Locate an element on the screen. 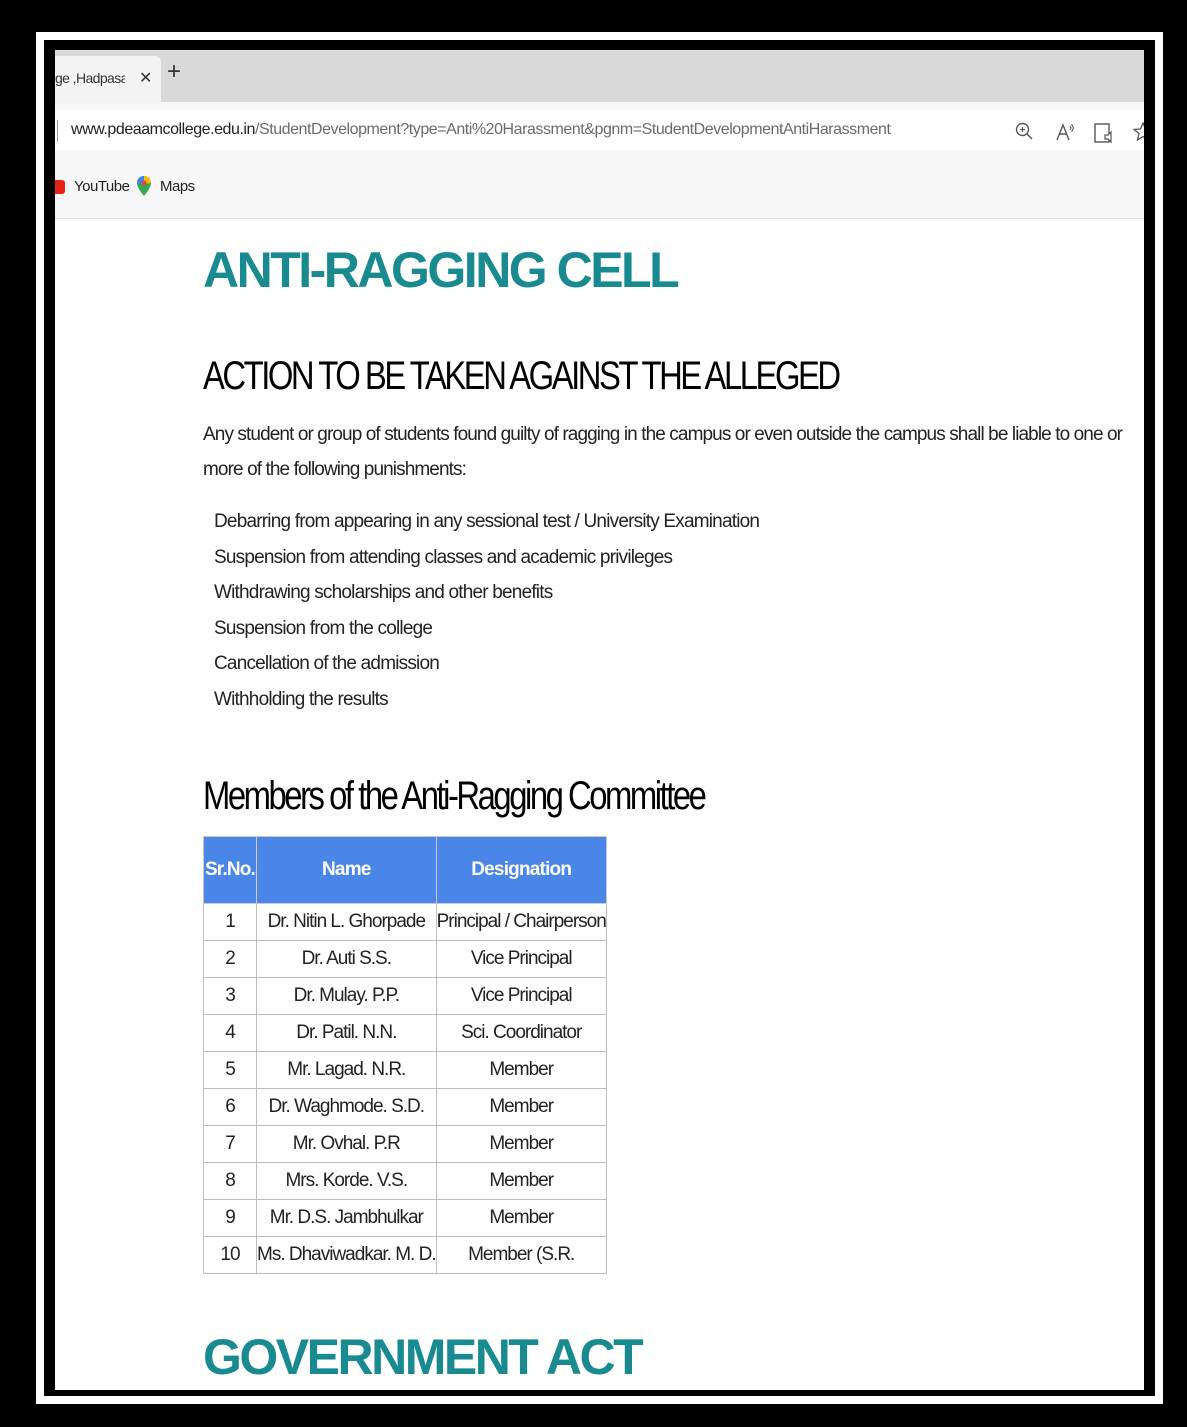 The height and width of the screenshot is (1427, 1187). immersive-reader-icon is located at coordinates (1104, 135).